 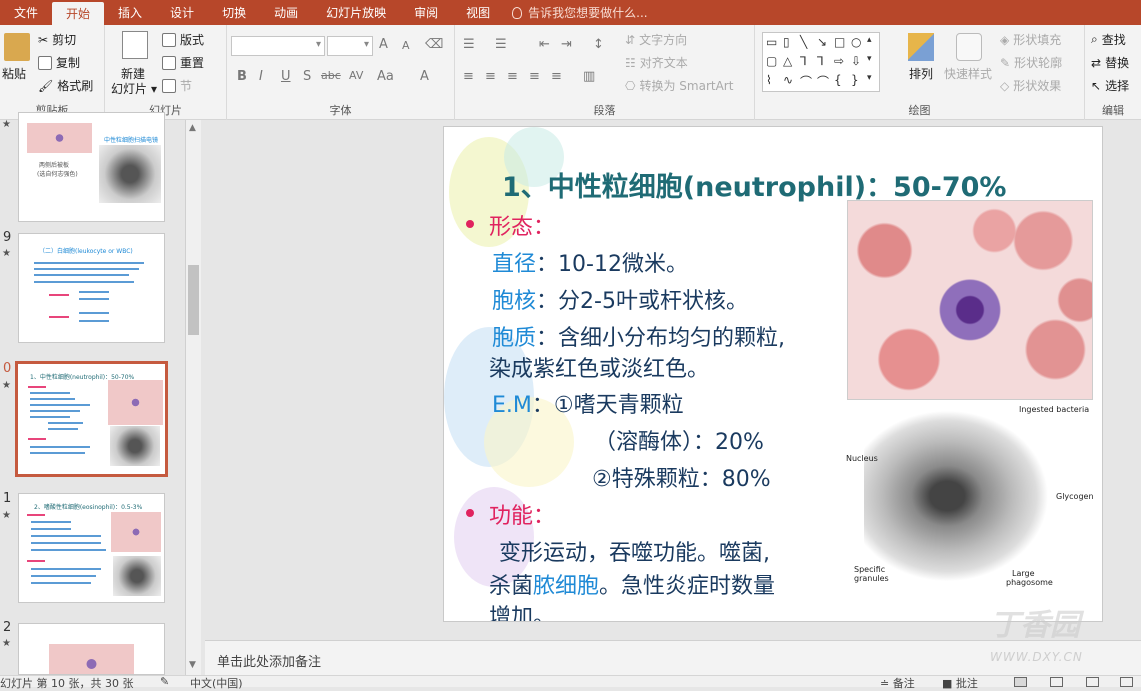 I want to click on oval-shape-icon: ○, so click(x=856, y=42).